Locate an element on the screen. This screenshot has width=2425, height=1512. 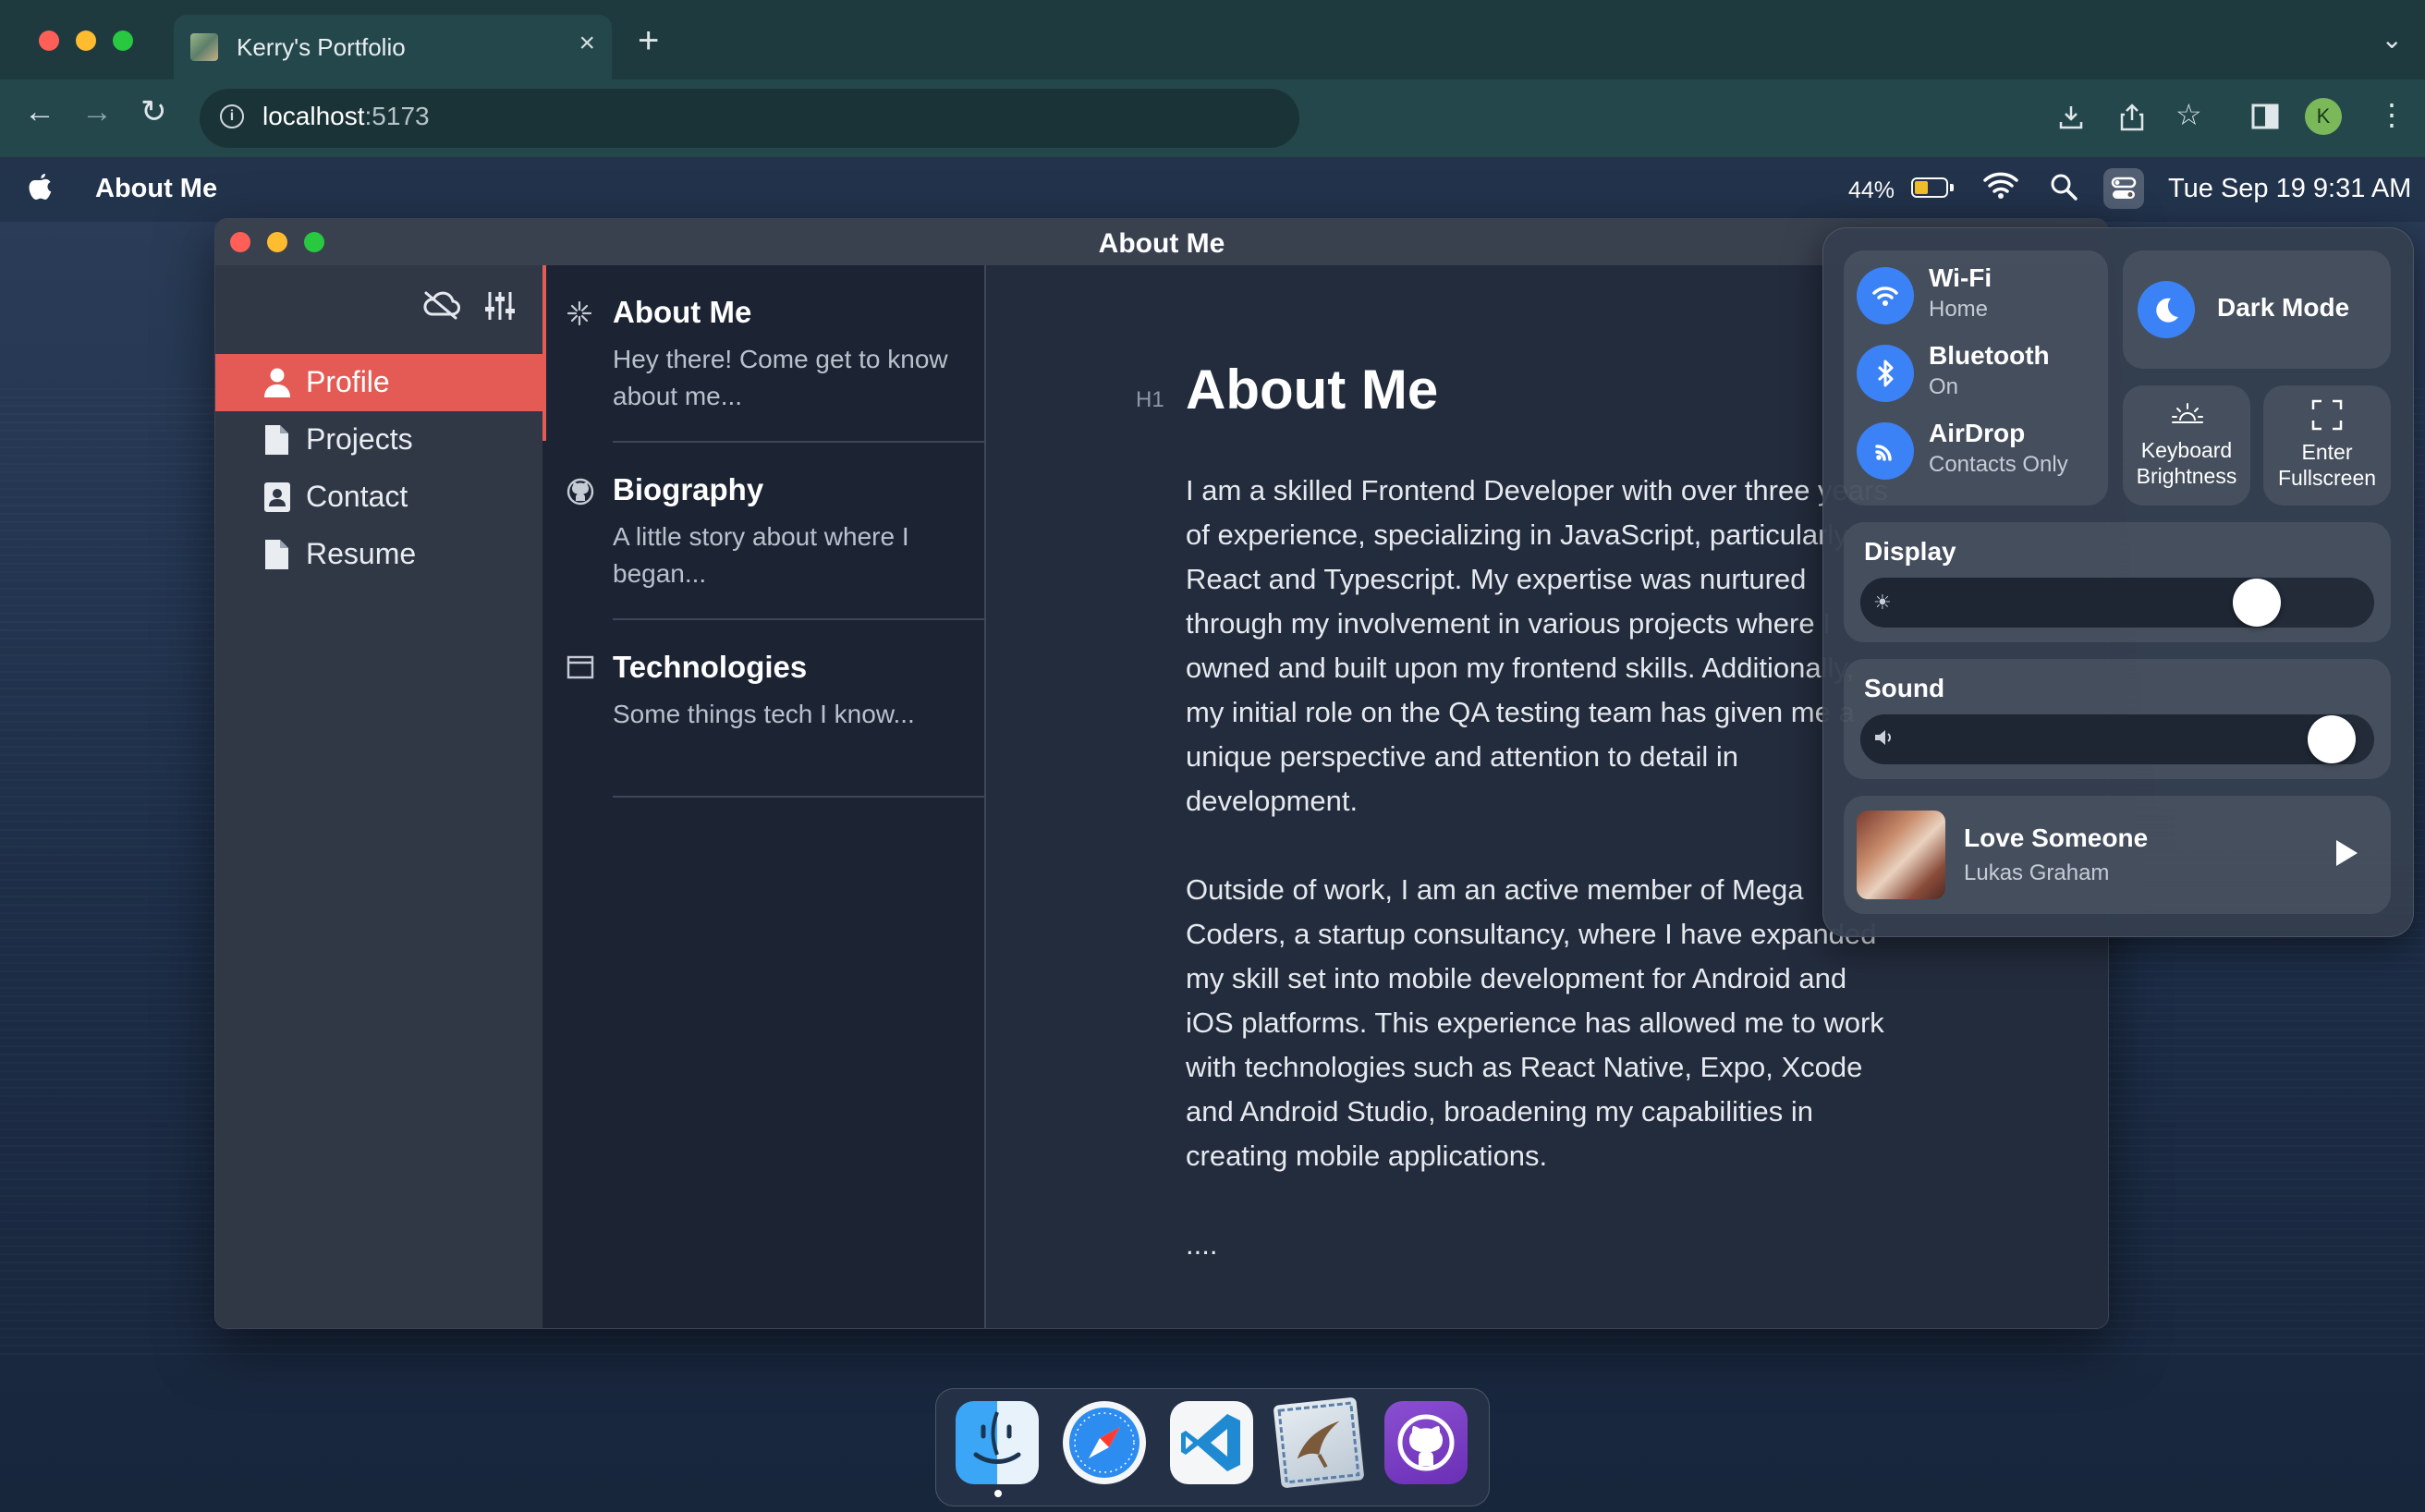
display-slider-knob is located at coordinates (2257, 603).